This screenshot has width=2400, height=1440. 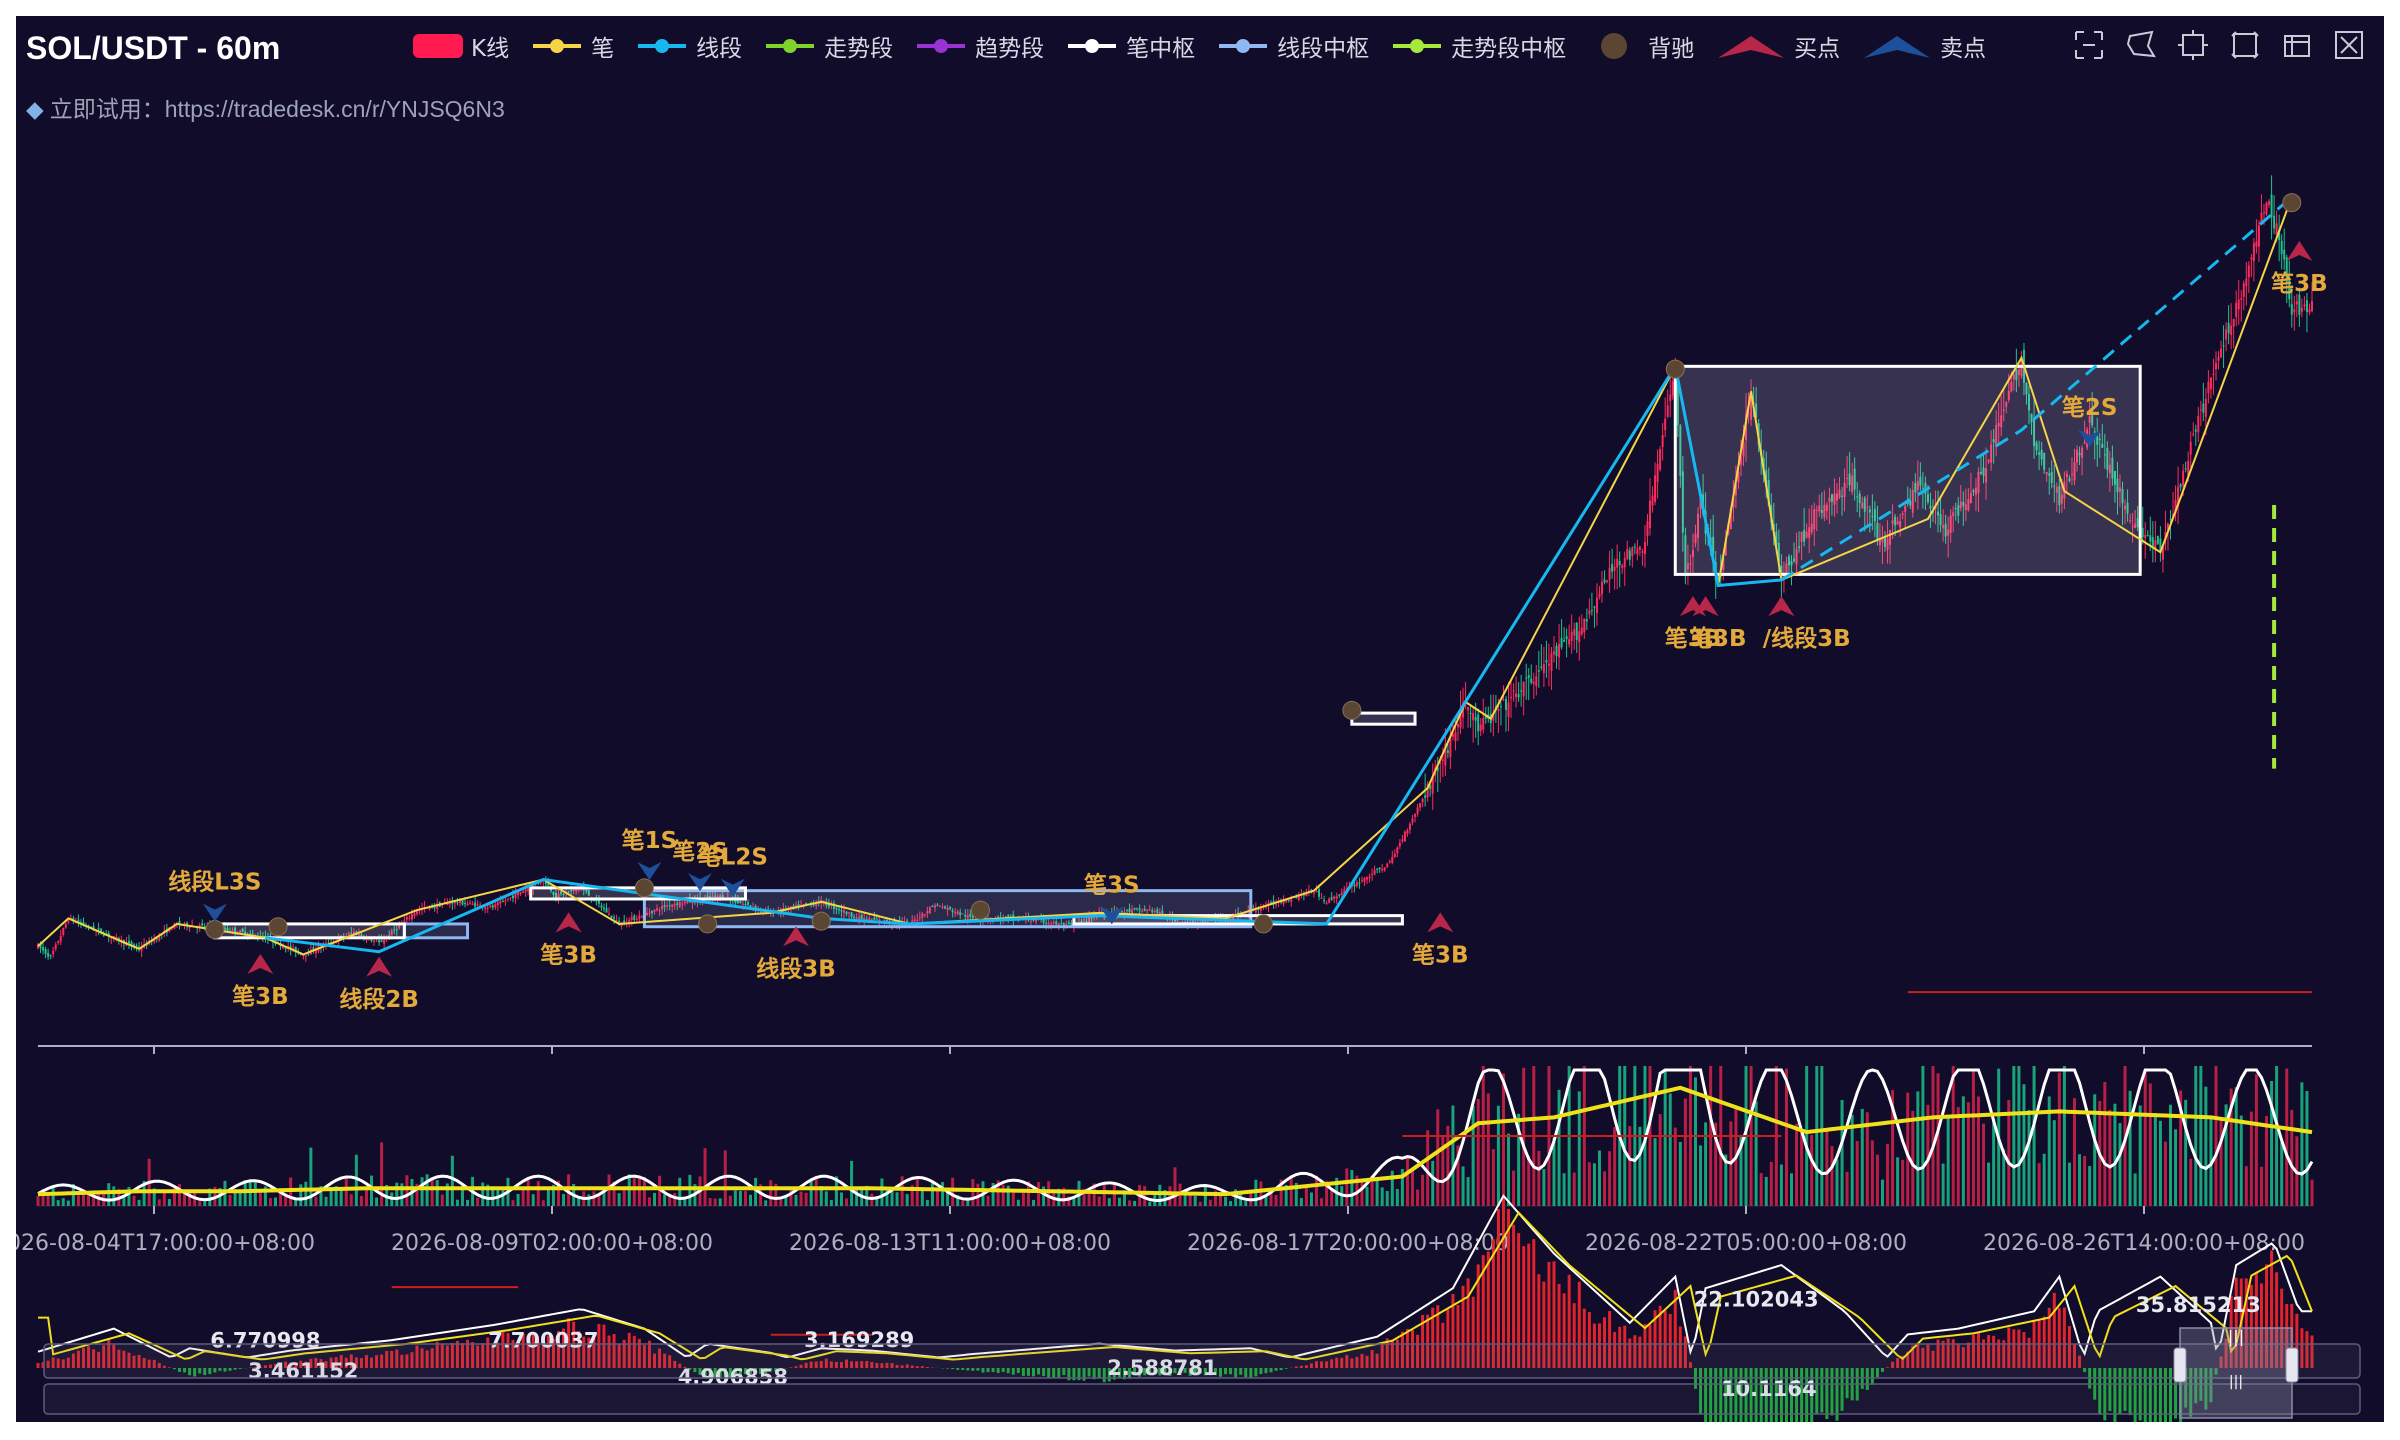 What do you see at coordinates (2297, 45) in the screenshot?
I see `data-view-icon` at bounding box center [2297, 45].